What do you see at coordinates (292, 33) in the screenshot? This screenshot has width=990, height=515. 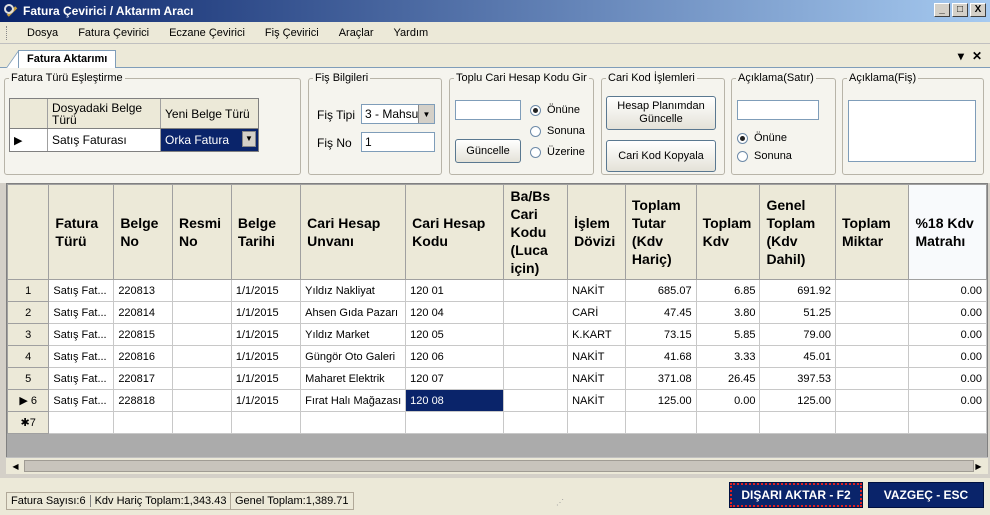 I see `menu-fis-cevirici: Fiş Çevirici` at bounding box center [292, 33].